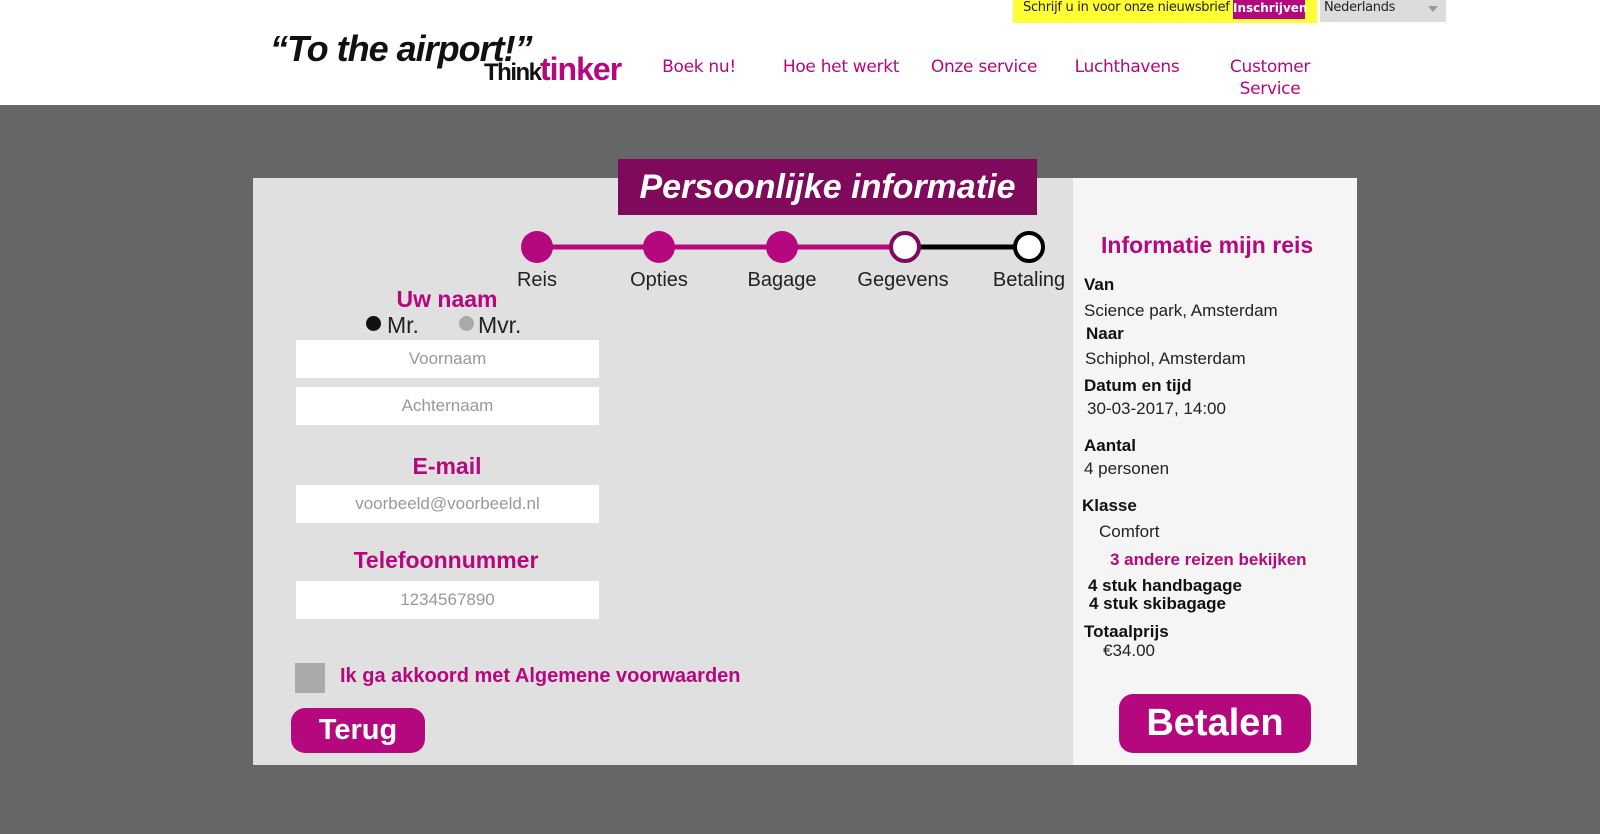  Describe the element at coordinates (1181, 310) in the screenshot. I see `from-value: Science park, Amsterdam` at that location.